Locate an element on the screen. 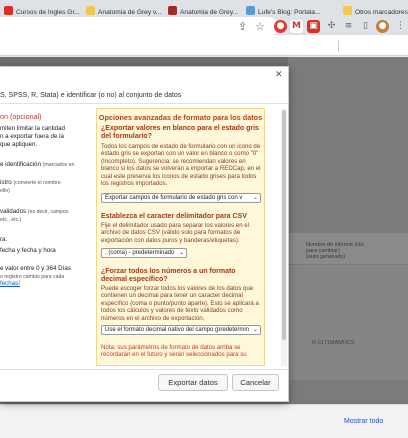 Image resolution: width=408 pixels, height=438 pixels. doc-icon is located at coordinates (250, 10).